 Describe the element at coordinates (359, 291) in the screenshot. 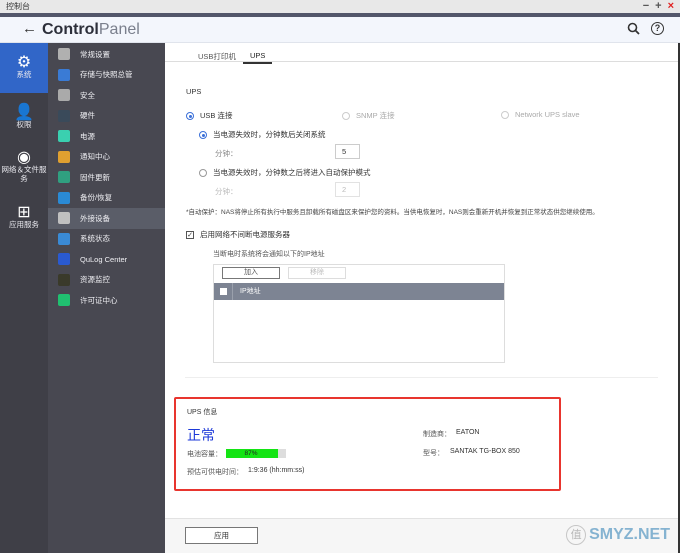

I see `table-header: IP地址` at that location.